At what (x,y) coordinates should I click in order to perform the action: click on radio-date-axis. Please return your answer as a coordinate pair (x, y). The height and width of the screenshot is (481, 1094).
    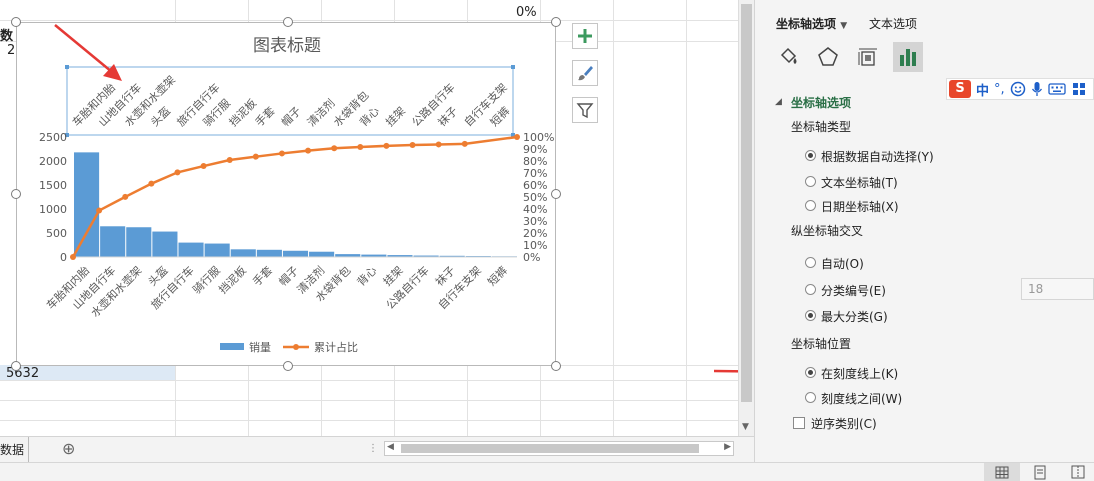
    Looking at the image, I should click on (810, 205).